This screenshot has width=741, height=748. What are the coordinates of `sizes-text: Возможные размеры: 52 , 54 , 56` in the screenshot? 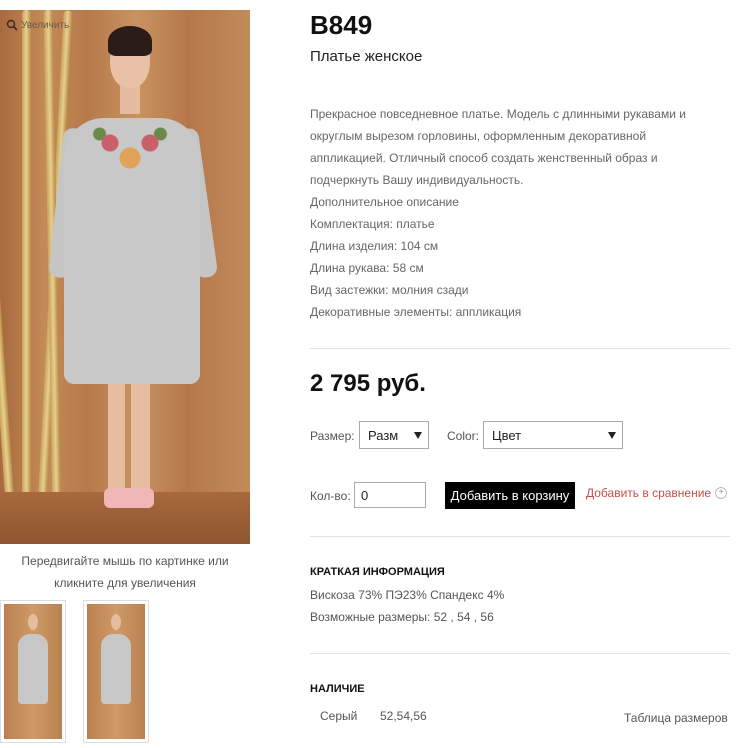 It's located at (402, 617).